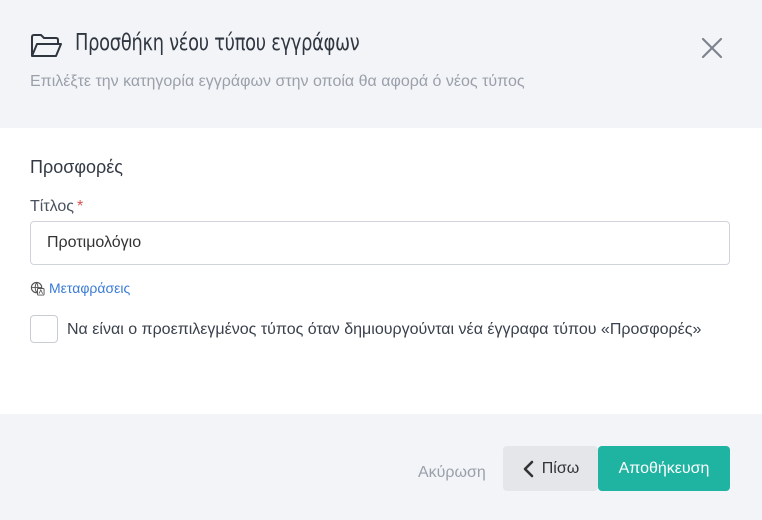 The width and height of the screenshot is (762, 520). What do you see at coordinates (528, 468) in the screenshot?
I see `chevron-left-icon` at bounding box center [528, 468].